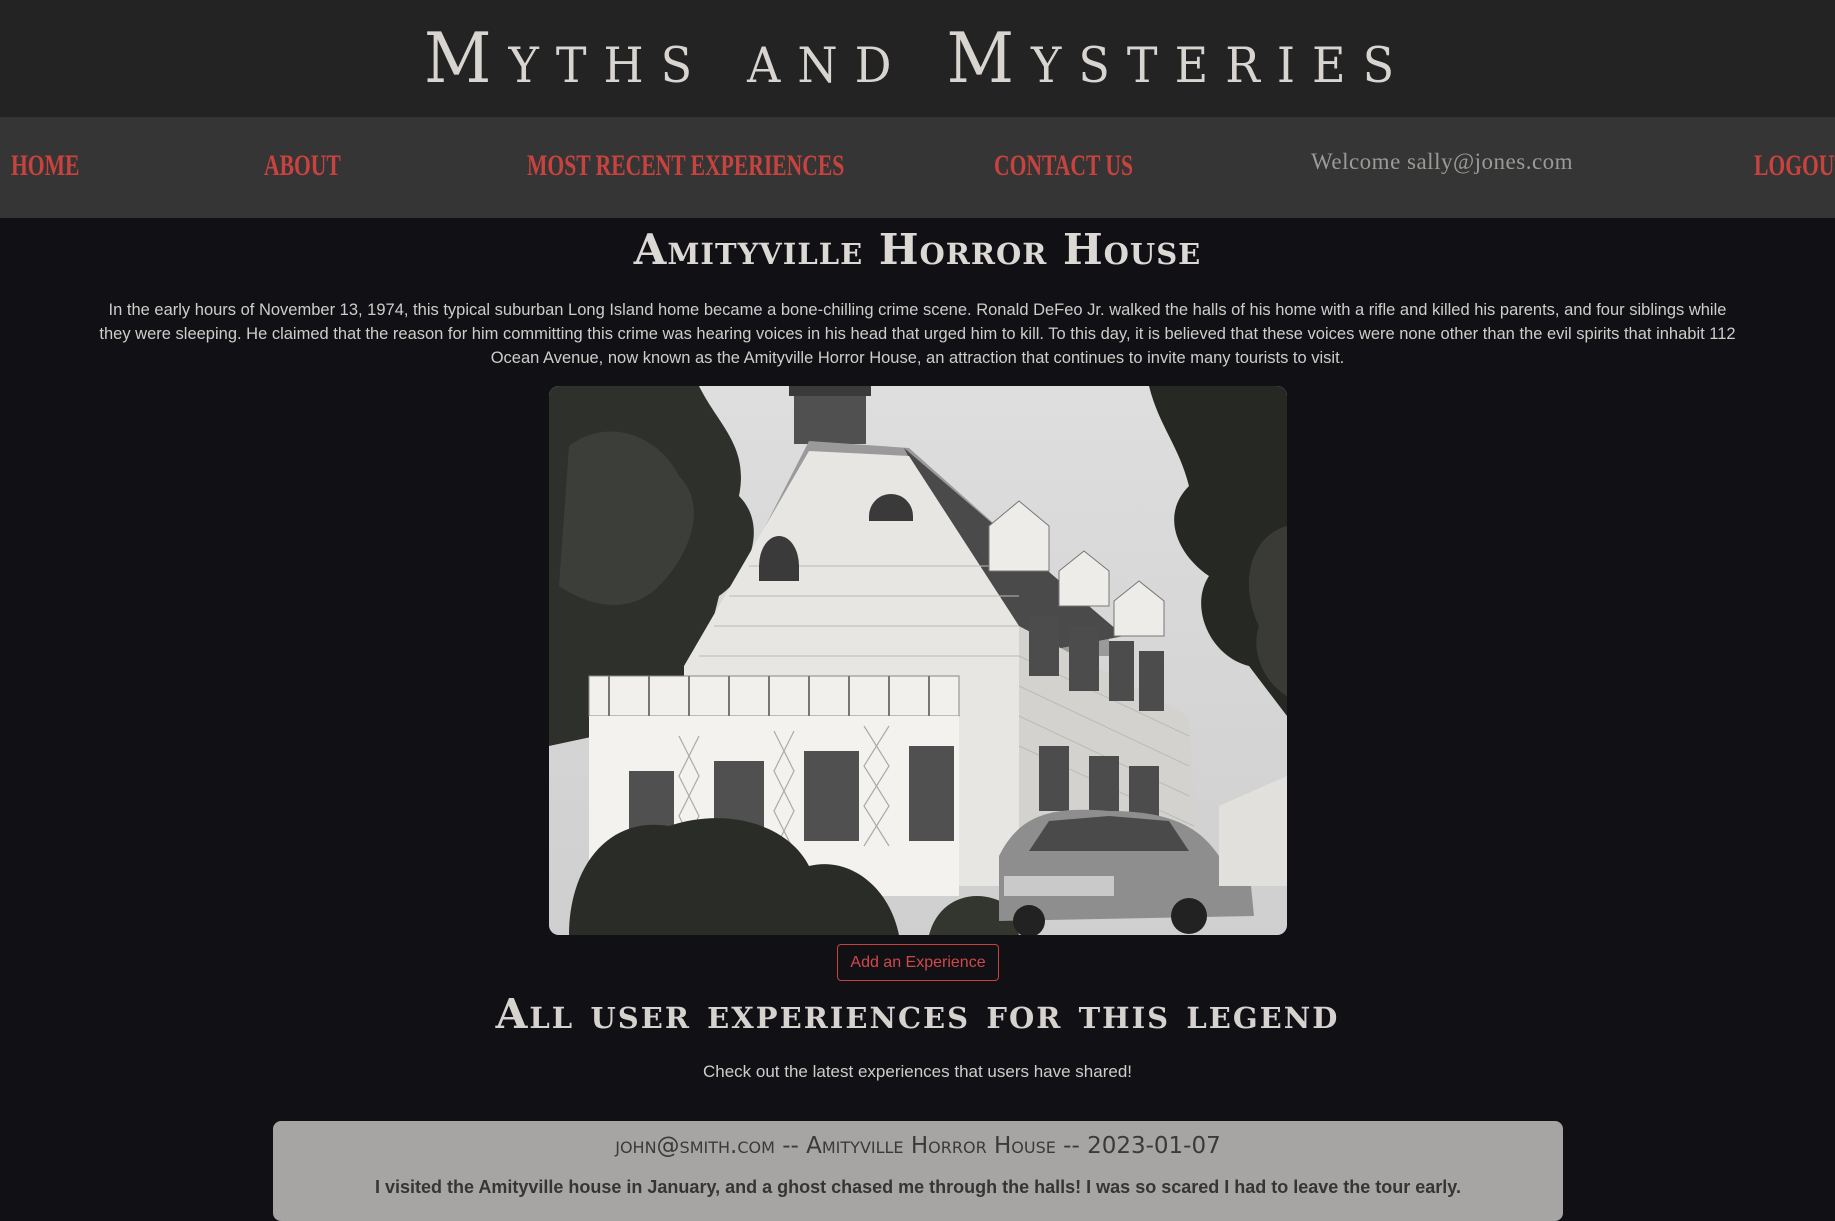 This screenshot has width=1835, height=1221. What do you see at coordinates (1794, 166) in the screenshot?
I see `nav-logout-link: Logout` at bounding box center [1794, 166].